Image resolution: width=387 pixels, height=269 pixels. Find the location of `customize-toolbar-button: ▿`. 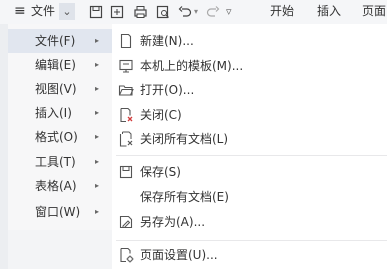

customize-toolbar-button: ▿ is located at coordinates (229, 11).